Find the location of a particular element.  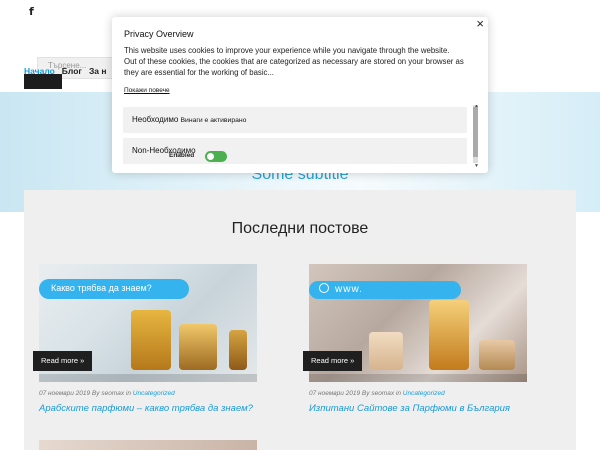

cookie-category-non-necessary: Non-Необходимо is located at coordinates (295, 151).